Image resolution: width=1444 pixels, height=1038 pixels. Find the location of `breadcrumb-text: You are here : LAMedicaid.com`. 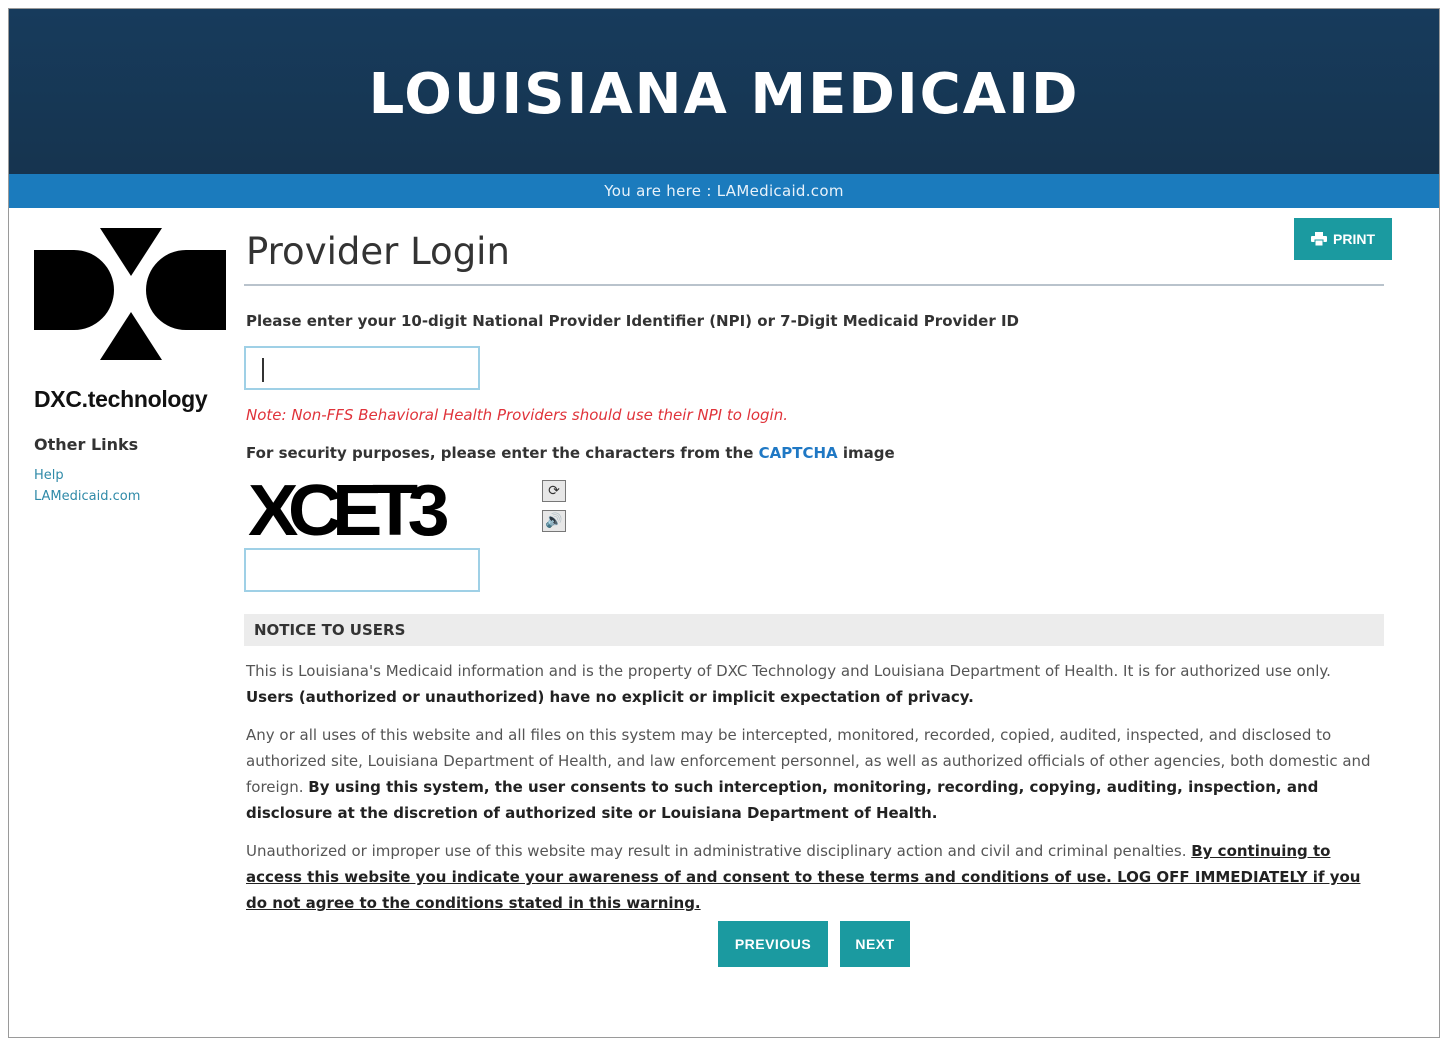

breadcrumb-text: You are here : LAMedicaid.com is located at coordinates (724, 191).